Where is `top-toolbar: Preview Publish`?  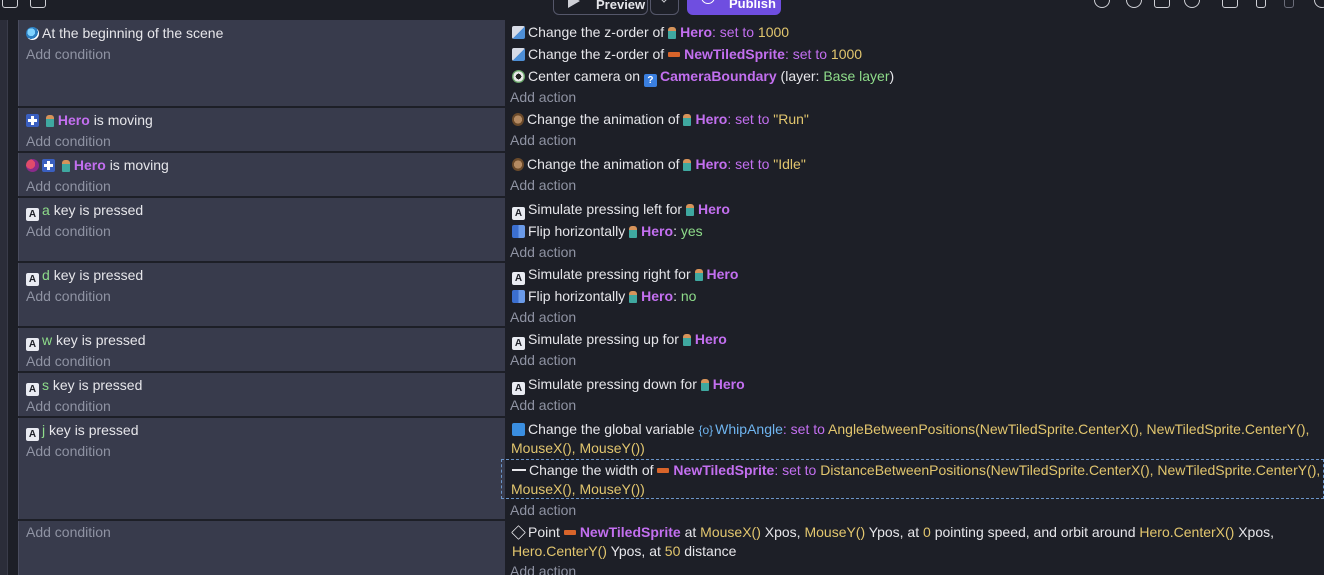 top-toolbar: Preview Publish is located at coordinates (662, 8).